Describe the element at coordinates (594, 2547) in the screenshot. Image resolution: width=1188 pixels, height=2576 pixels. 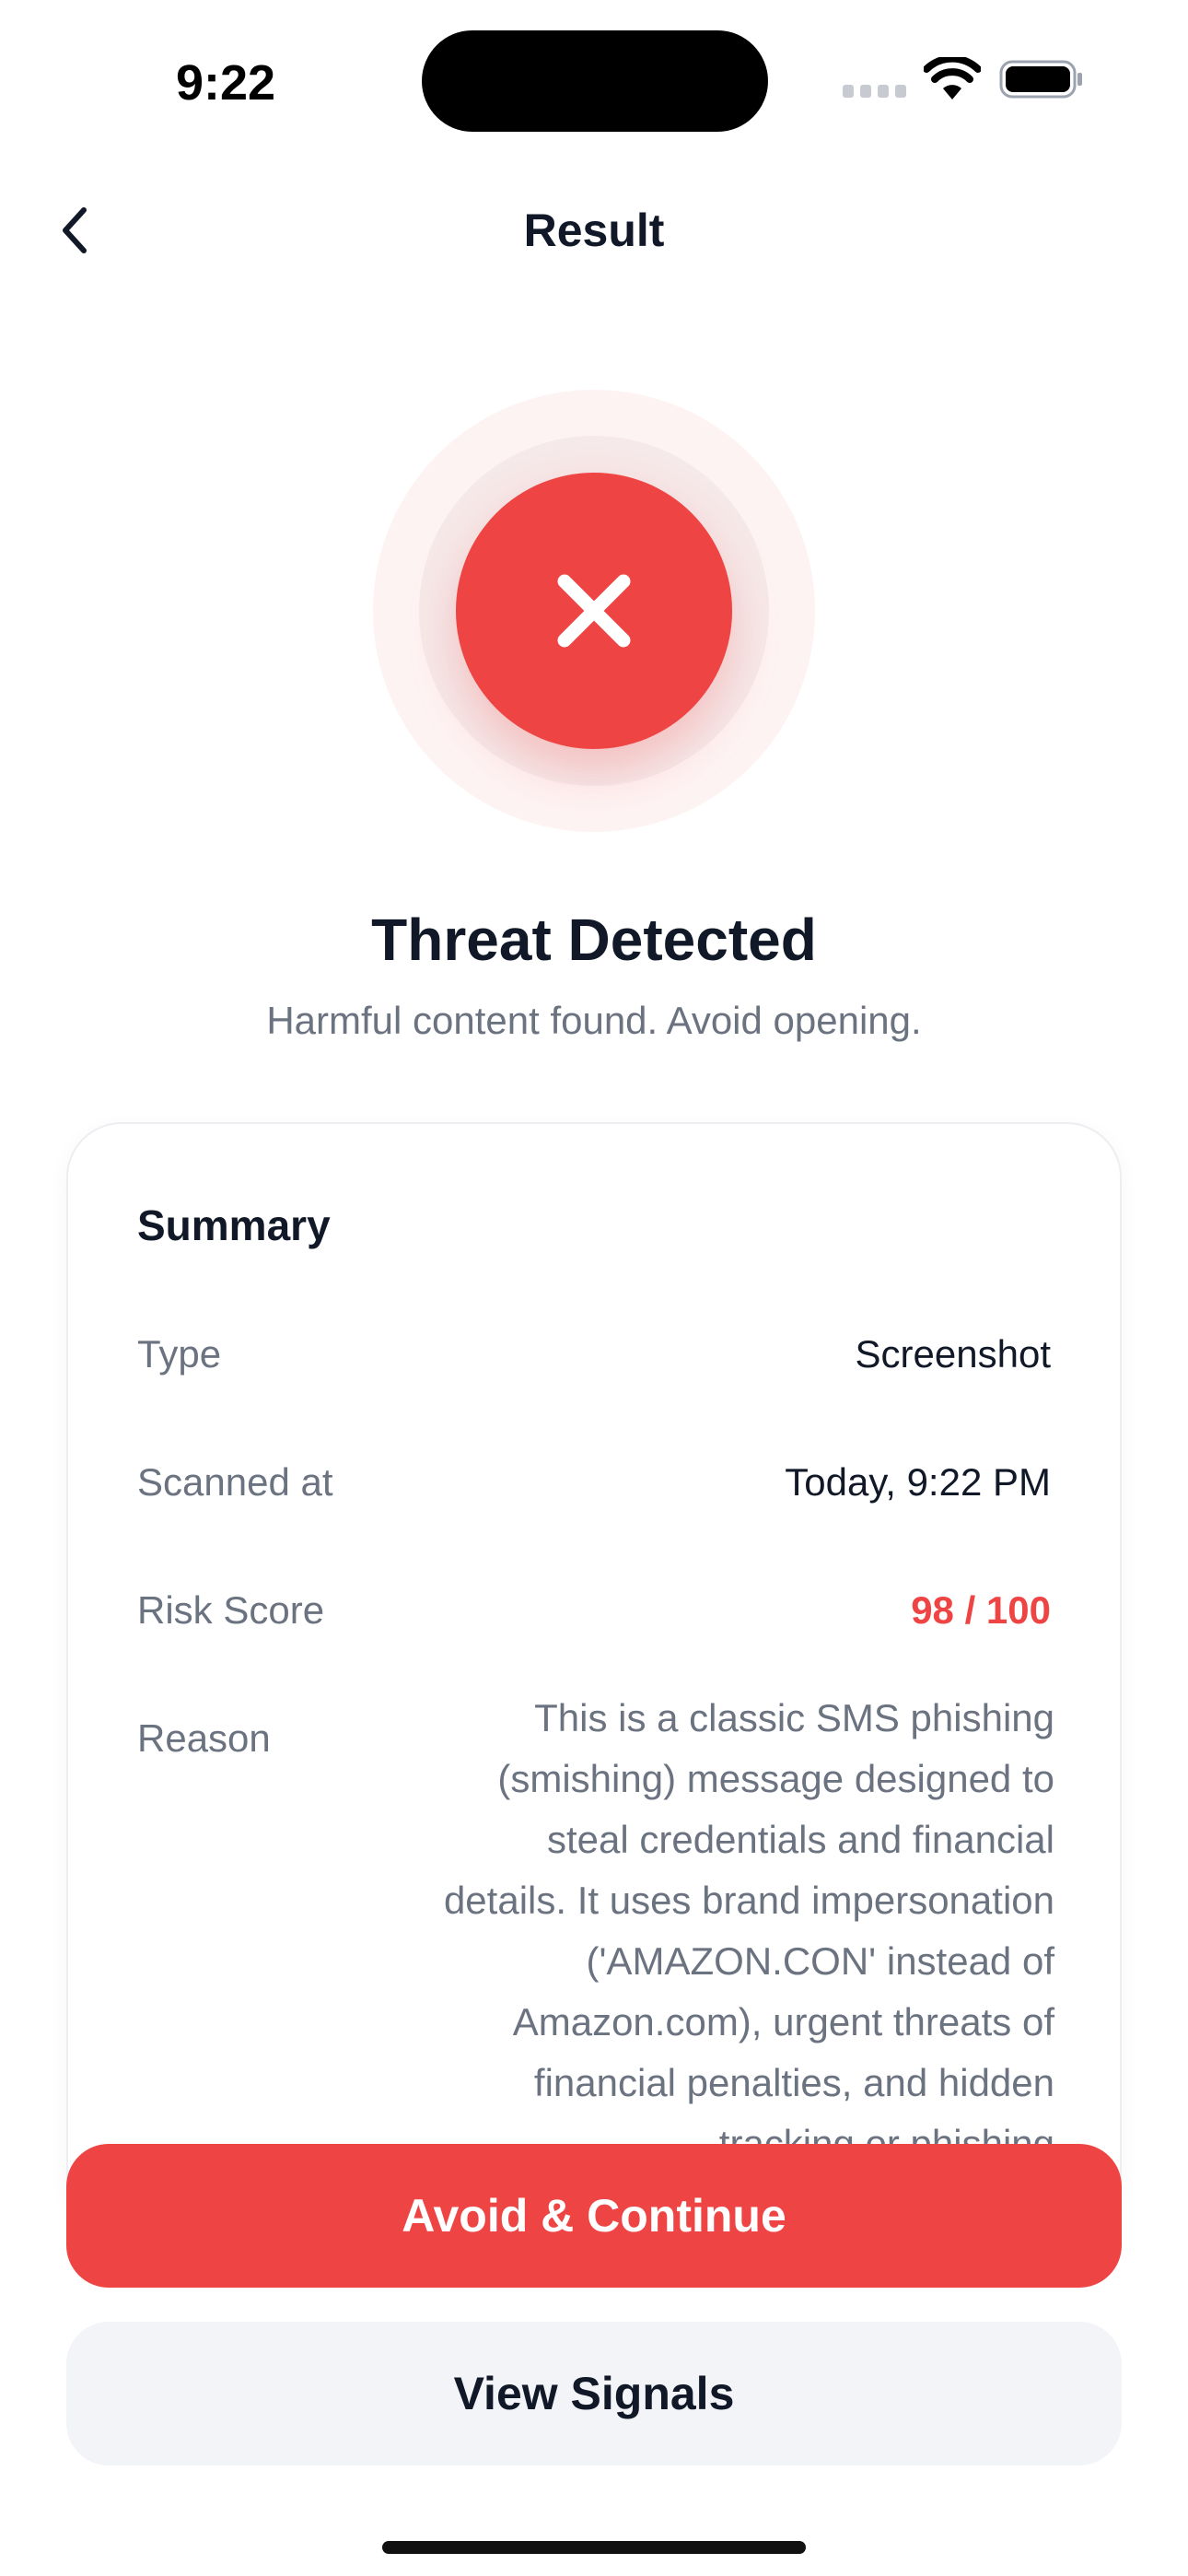
I see `home-indicator` at that location.